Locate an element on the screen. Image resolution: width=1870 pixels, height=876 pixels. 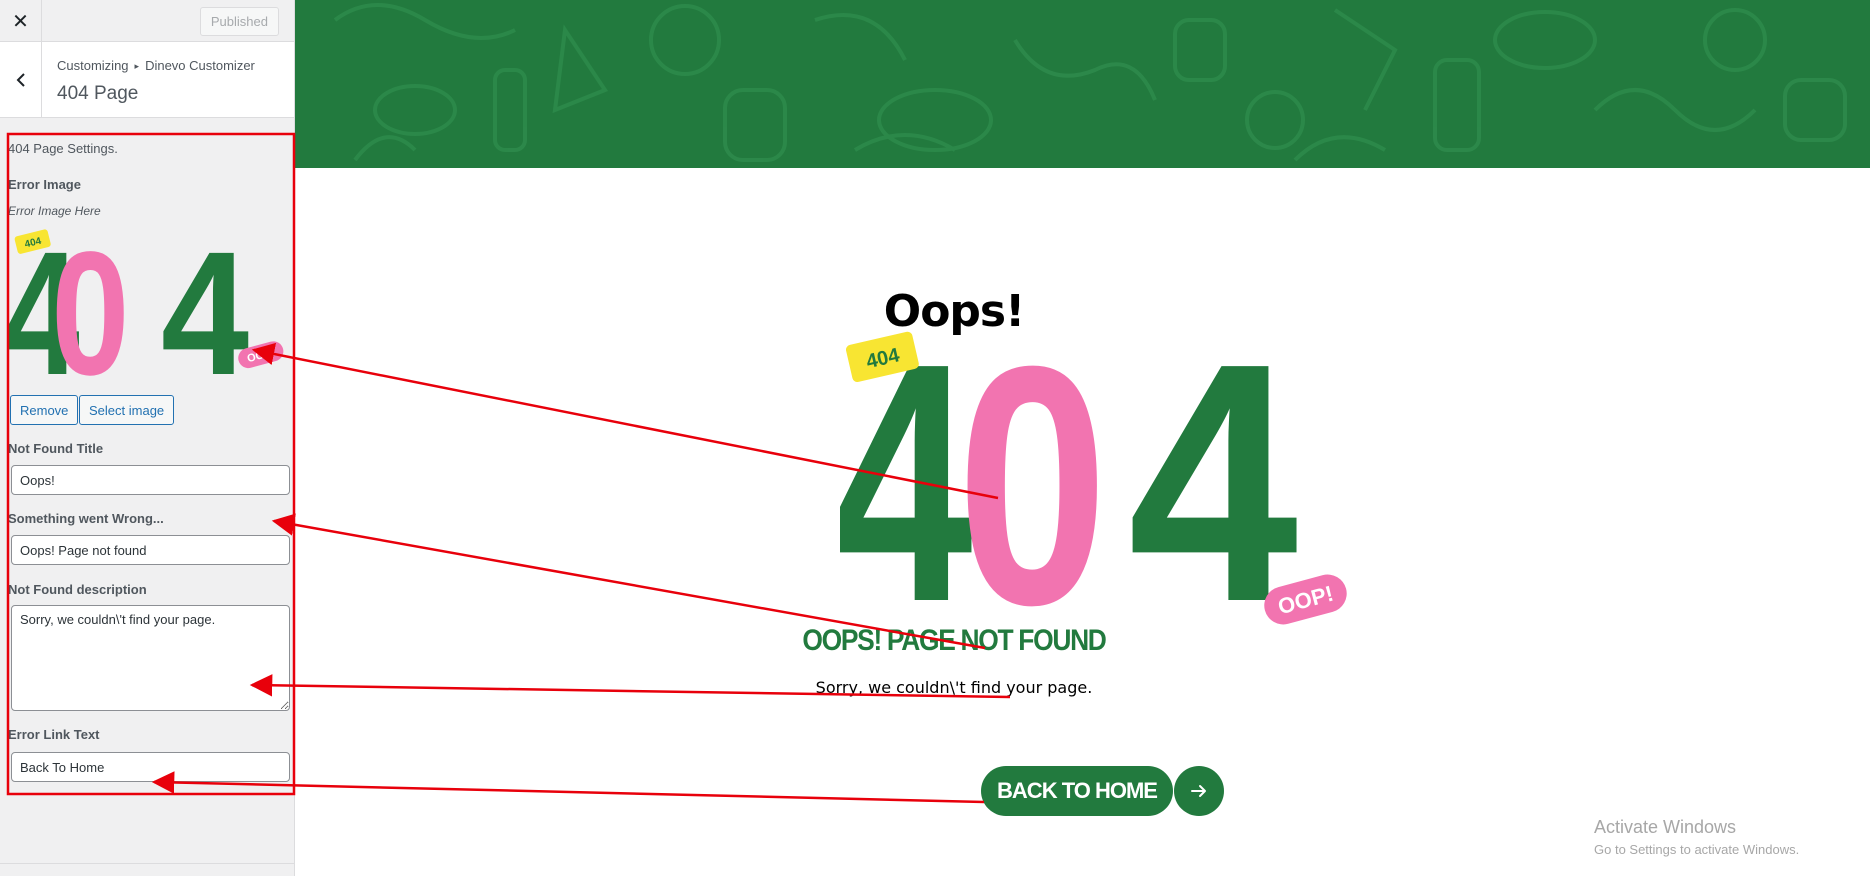
close-icon: ✕ is located at coordinates (21, 21).